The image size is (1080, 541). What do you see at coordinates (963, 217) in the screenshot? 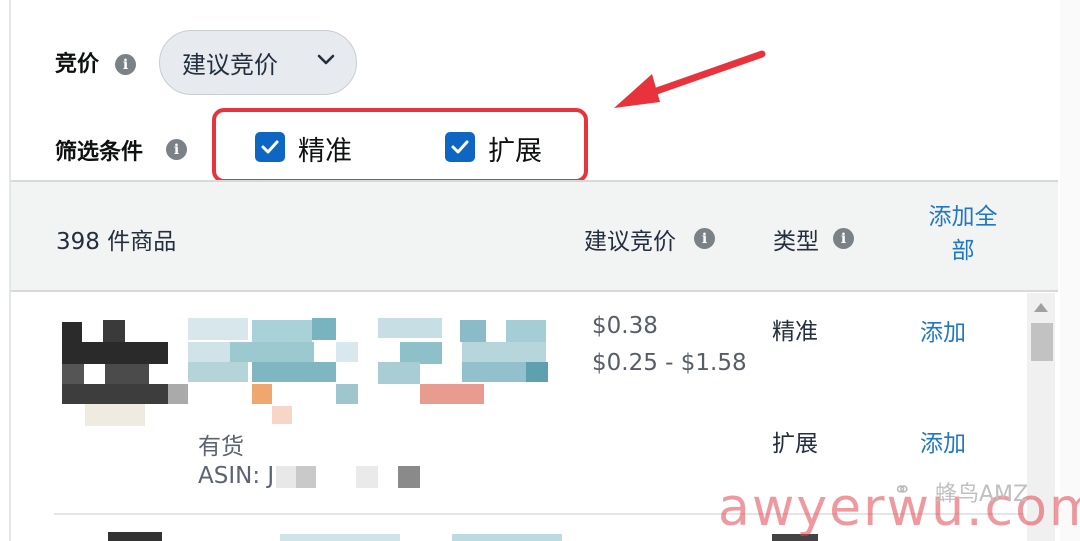
I see `add-all-line1: 添加全` at bounding box center [963, 217].